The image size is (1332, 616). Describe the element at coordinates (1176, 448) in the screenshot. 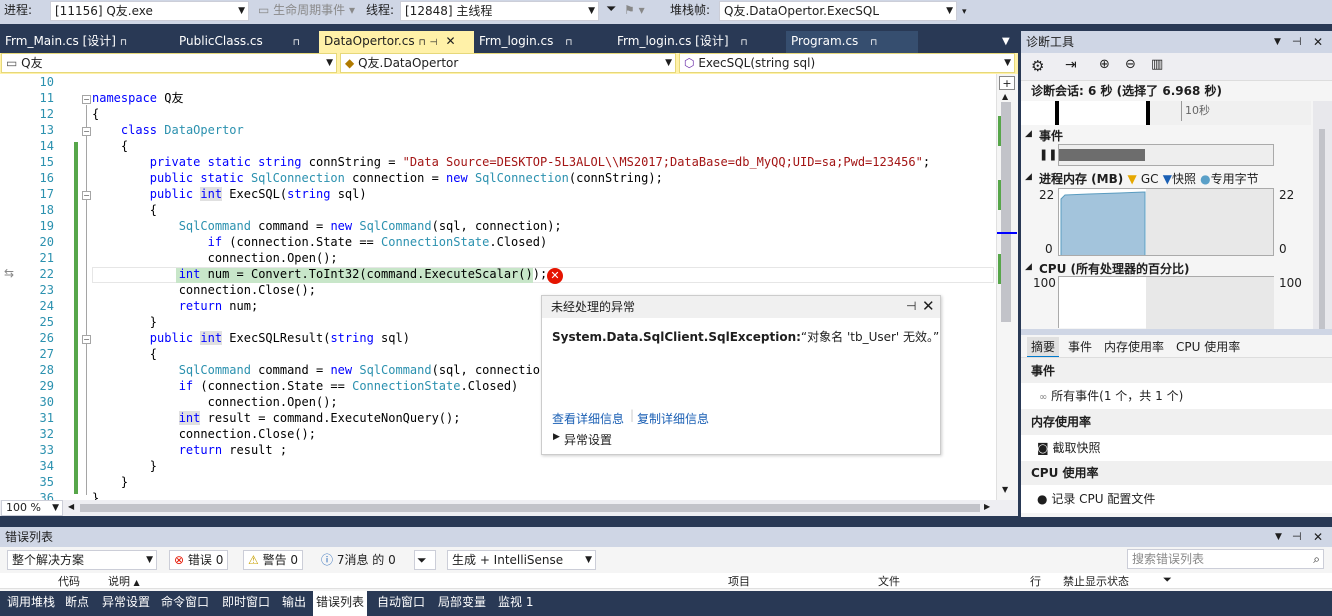

I see `take-snapshot-row: ◙ 截取快照` at that location.